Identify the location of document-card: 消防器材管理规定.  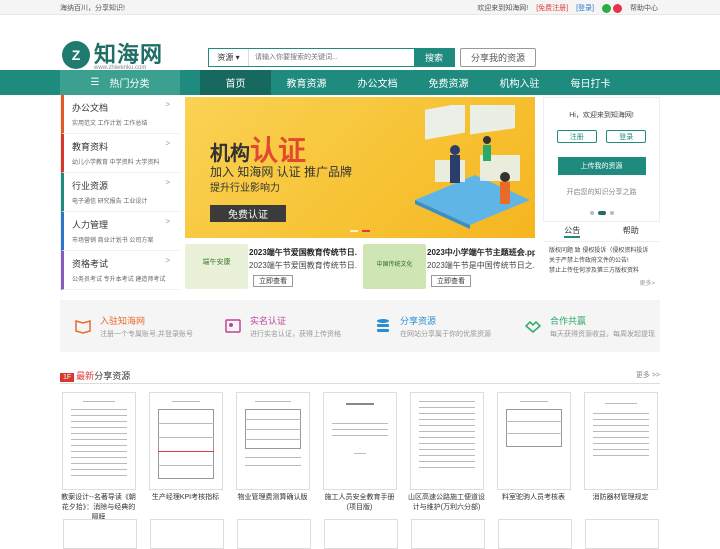
(620, 457).